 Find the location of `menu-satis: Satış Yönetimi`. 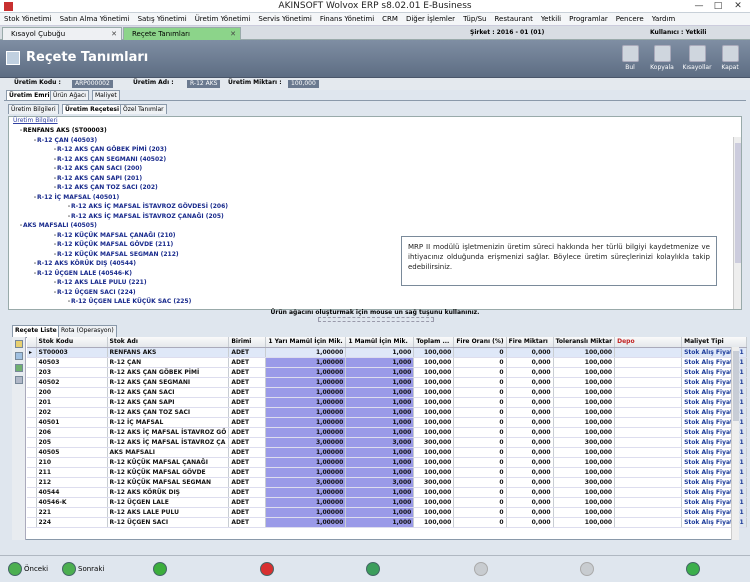

menu-satis: Satış Yönetimi is located at coordinates (162, 19).